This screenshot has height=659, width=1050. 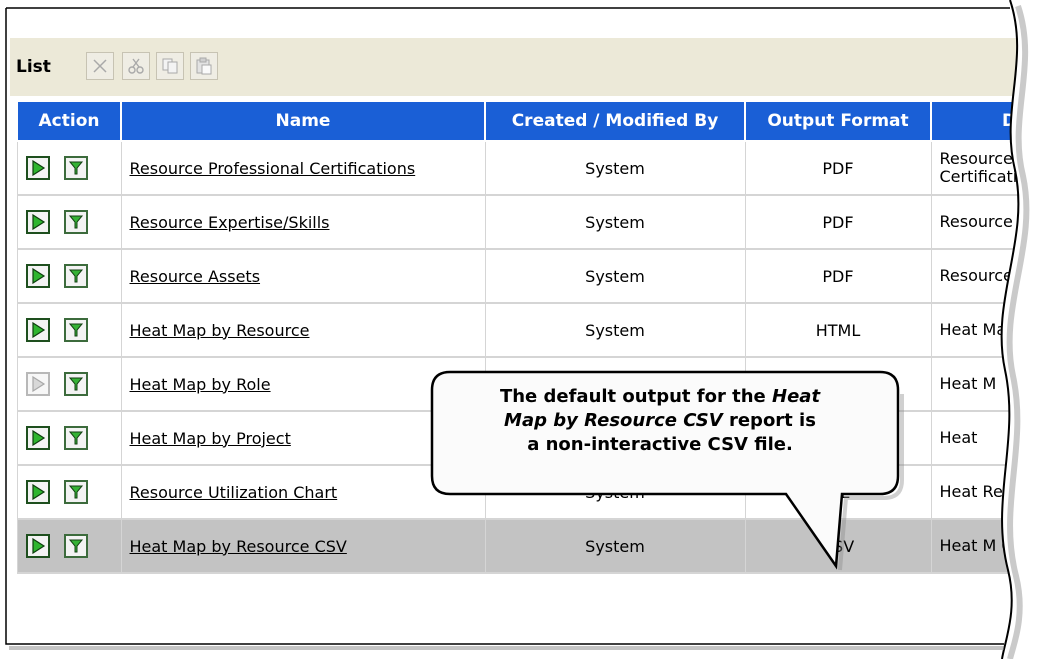 What do you see at coordinates (796, 396) in the screenshot?
I see `callout-line1-em: Heat` at bounding box center [796, 396].